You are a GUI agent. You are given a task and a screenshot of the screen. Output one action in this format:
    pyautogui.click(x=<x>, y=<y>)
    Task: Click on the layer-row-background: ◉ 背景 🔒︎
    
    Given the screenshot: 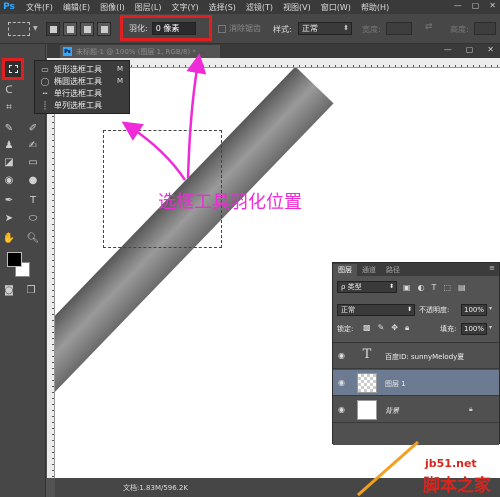 What is the action you would take?
    pyautogui.click(x=416, y=410)
    